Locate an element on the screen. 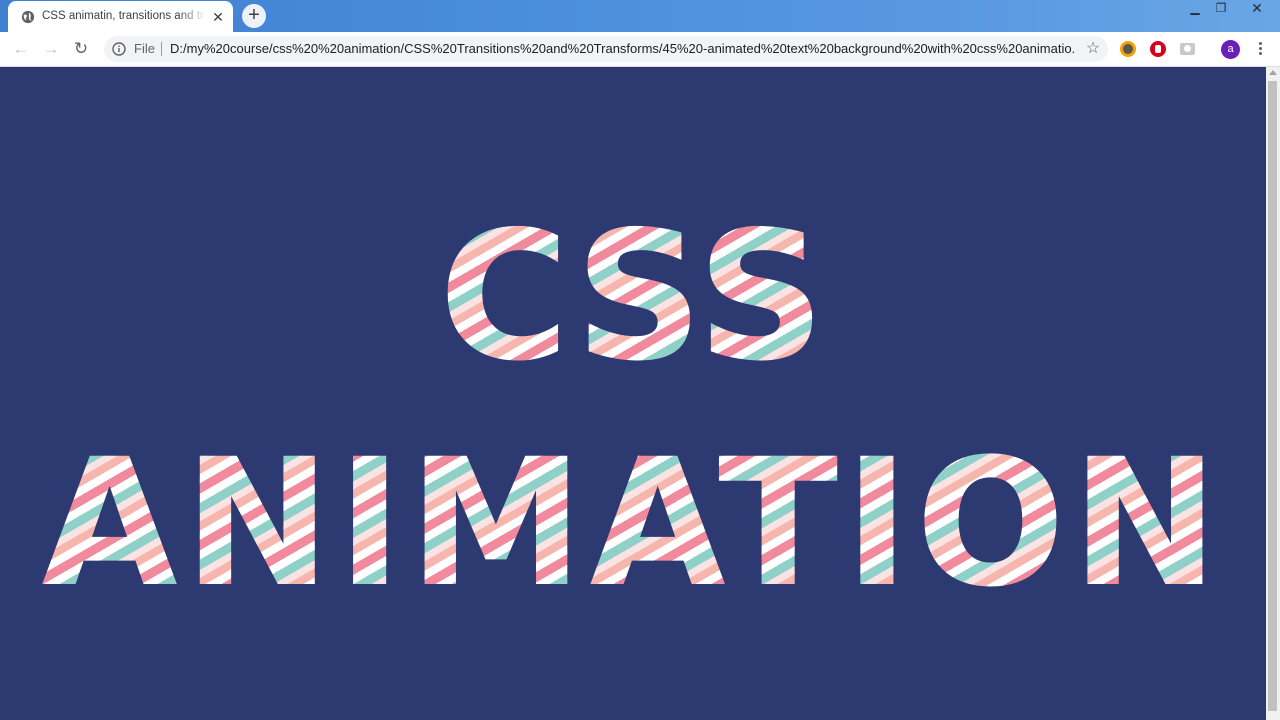  reload-button: ↻ is located at coordinates (81, 49).